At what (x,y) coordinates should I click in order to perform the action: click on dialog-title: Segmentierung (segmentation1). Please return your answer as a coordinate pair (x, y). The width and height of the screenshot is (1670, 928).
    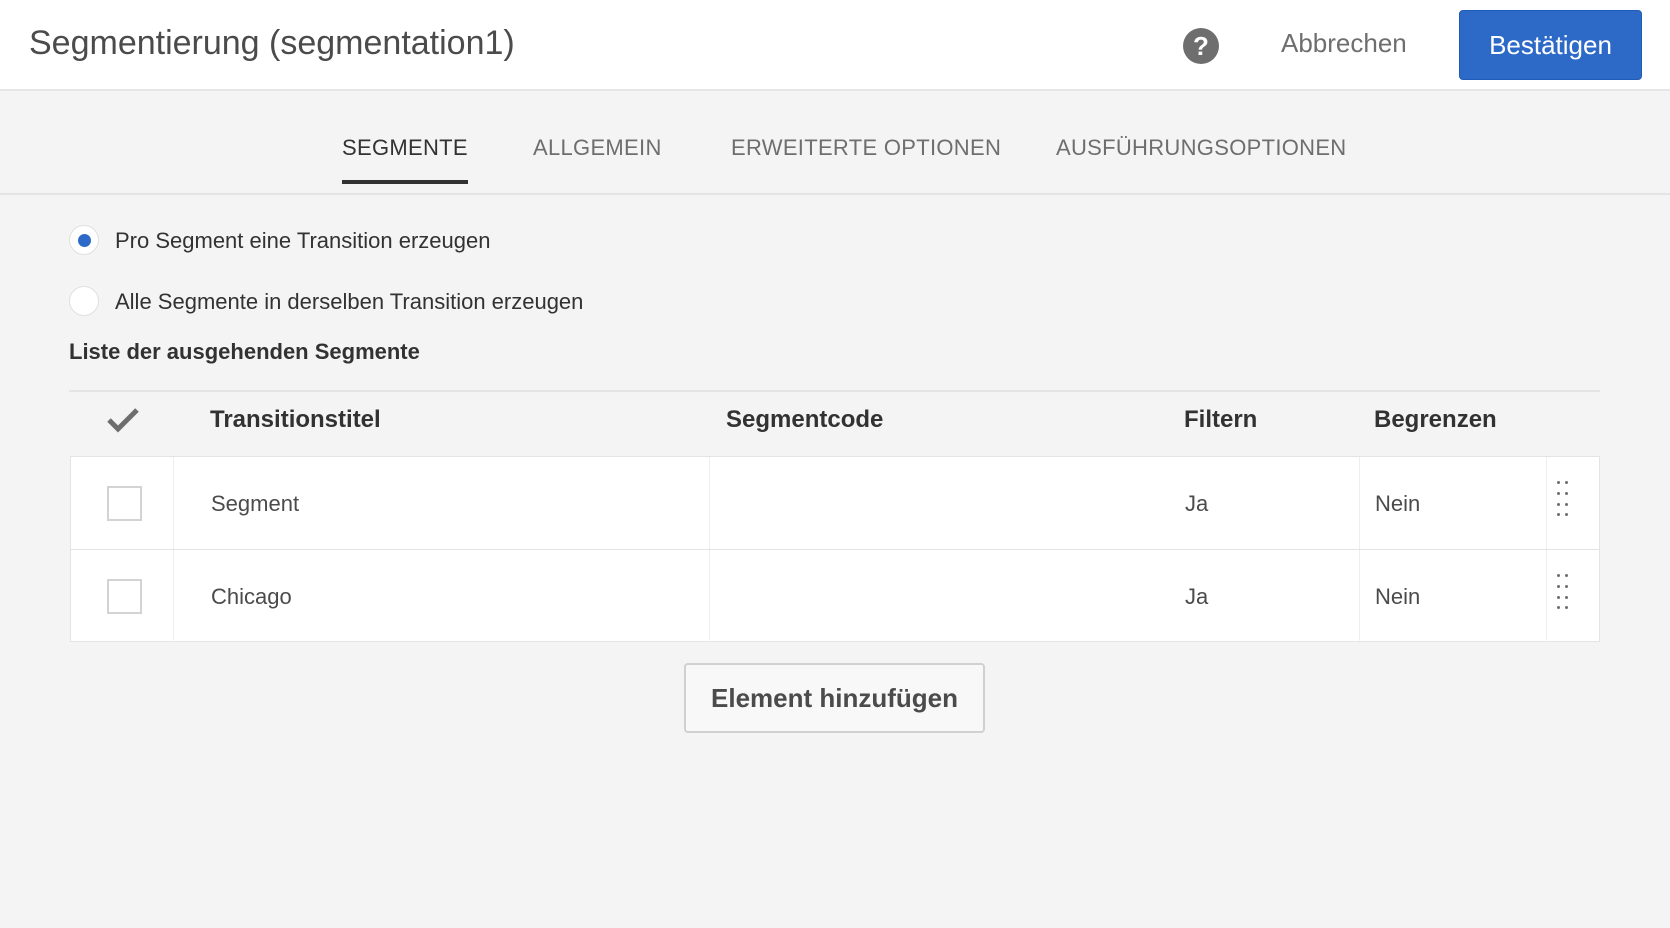
    Looking at the image, I should click on (272, 43).